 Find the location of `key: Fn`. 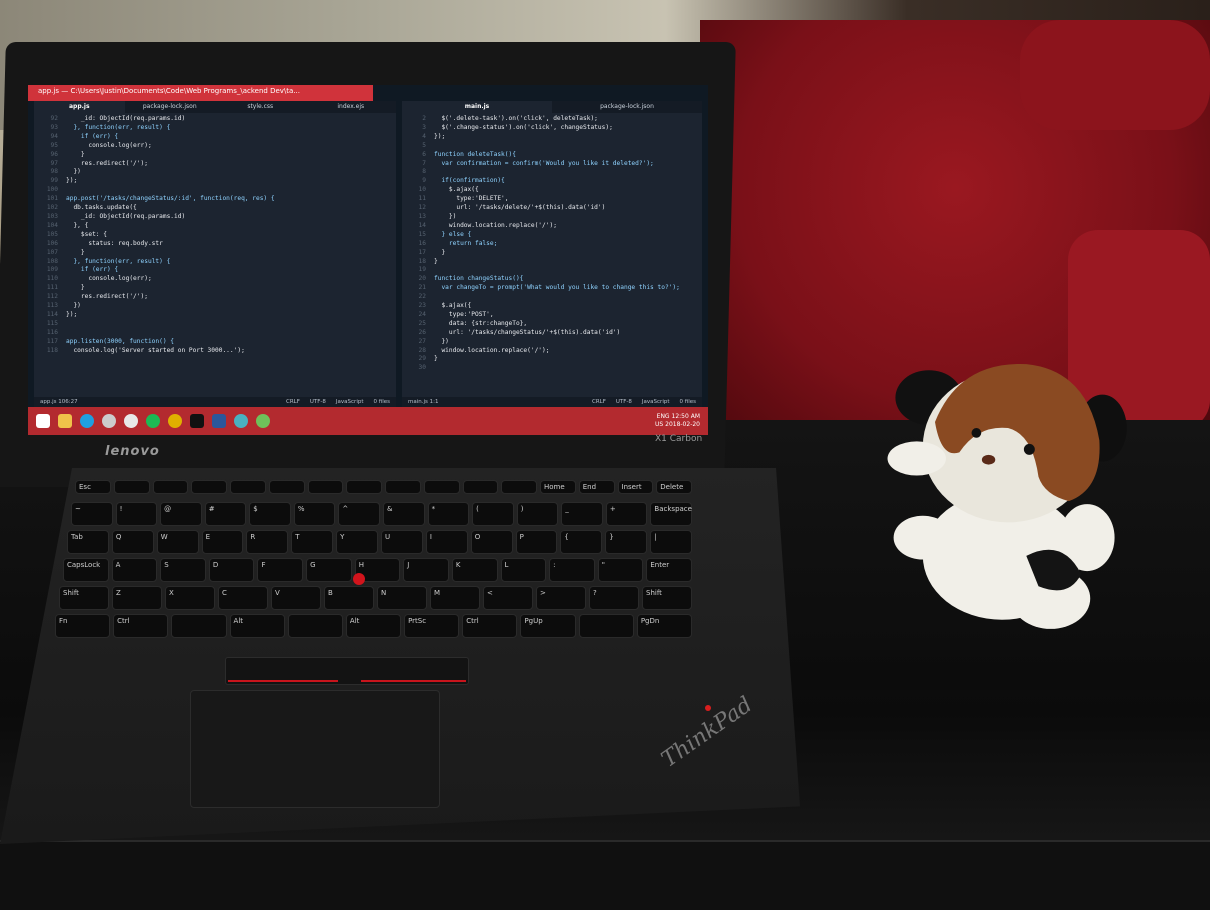

key: Fn is located at coordinates (83, 626).